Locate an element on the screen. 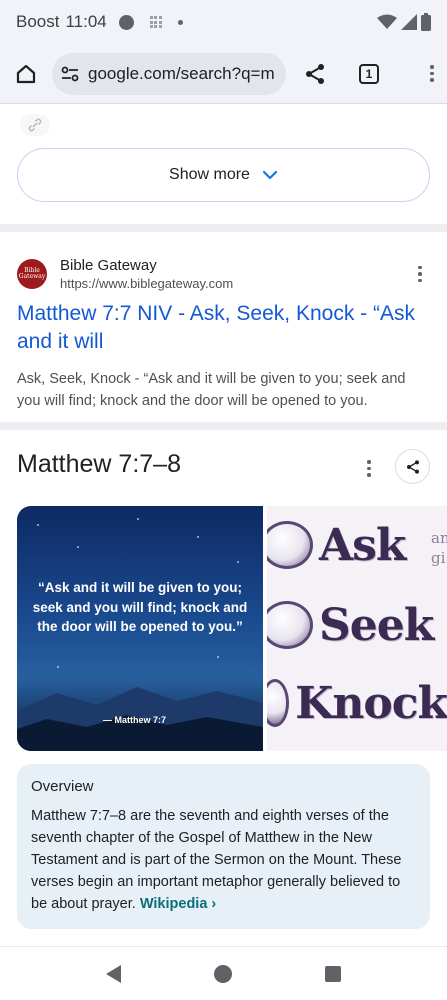 Image resolution: width=447 pixels, height=1000 pixels. wifi-icon is located at coordinates (387, 21).